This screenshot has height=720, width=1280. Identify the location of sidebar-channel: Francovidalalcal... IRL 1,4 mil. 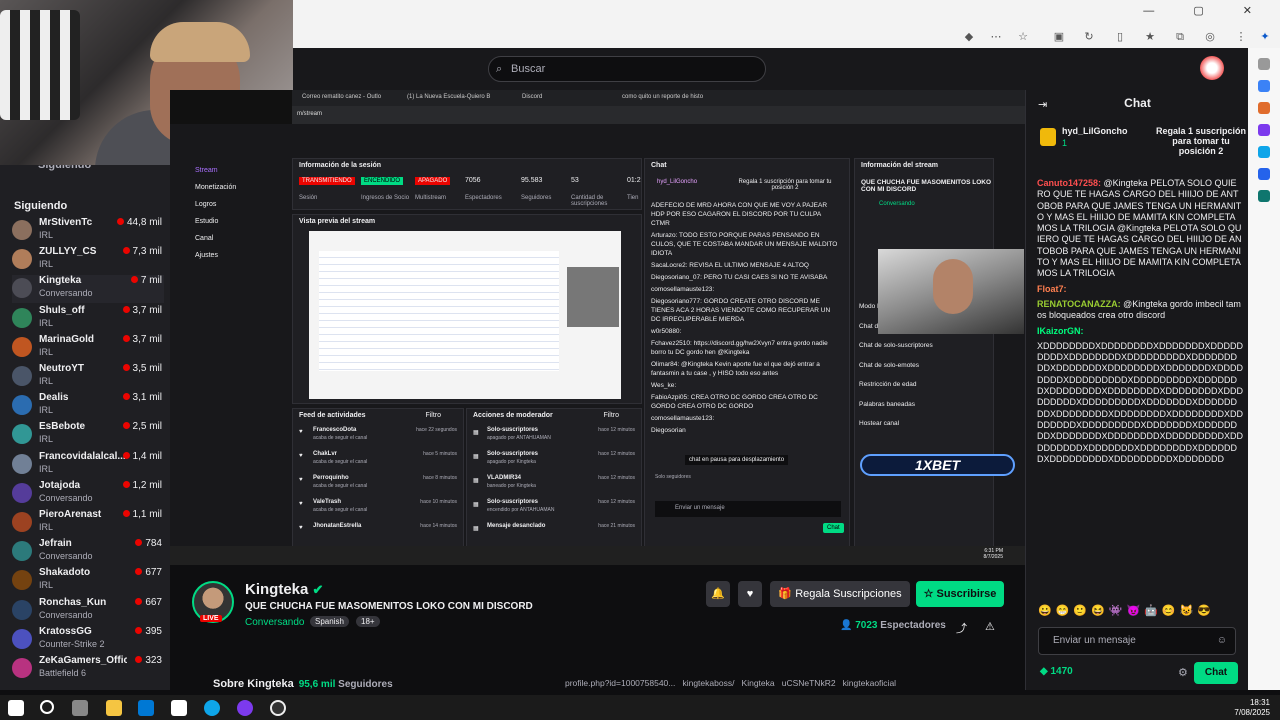
(88, 465).